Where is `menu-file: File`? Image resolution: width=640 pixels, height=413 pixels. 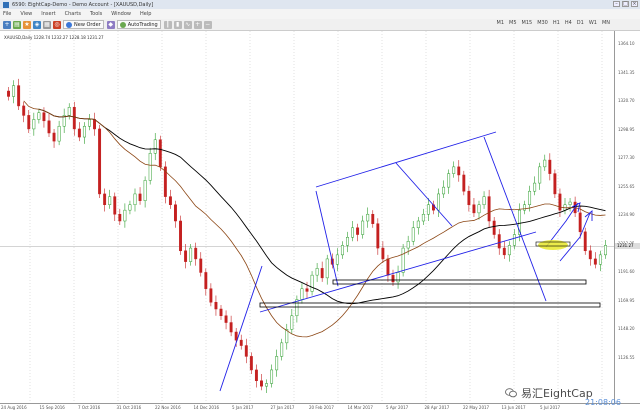 menu-file: File is located at coordinates (7, 14).